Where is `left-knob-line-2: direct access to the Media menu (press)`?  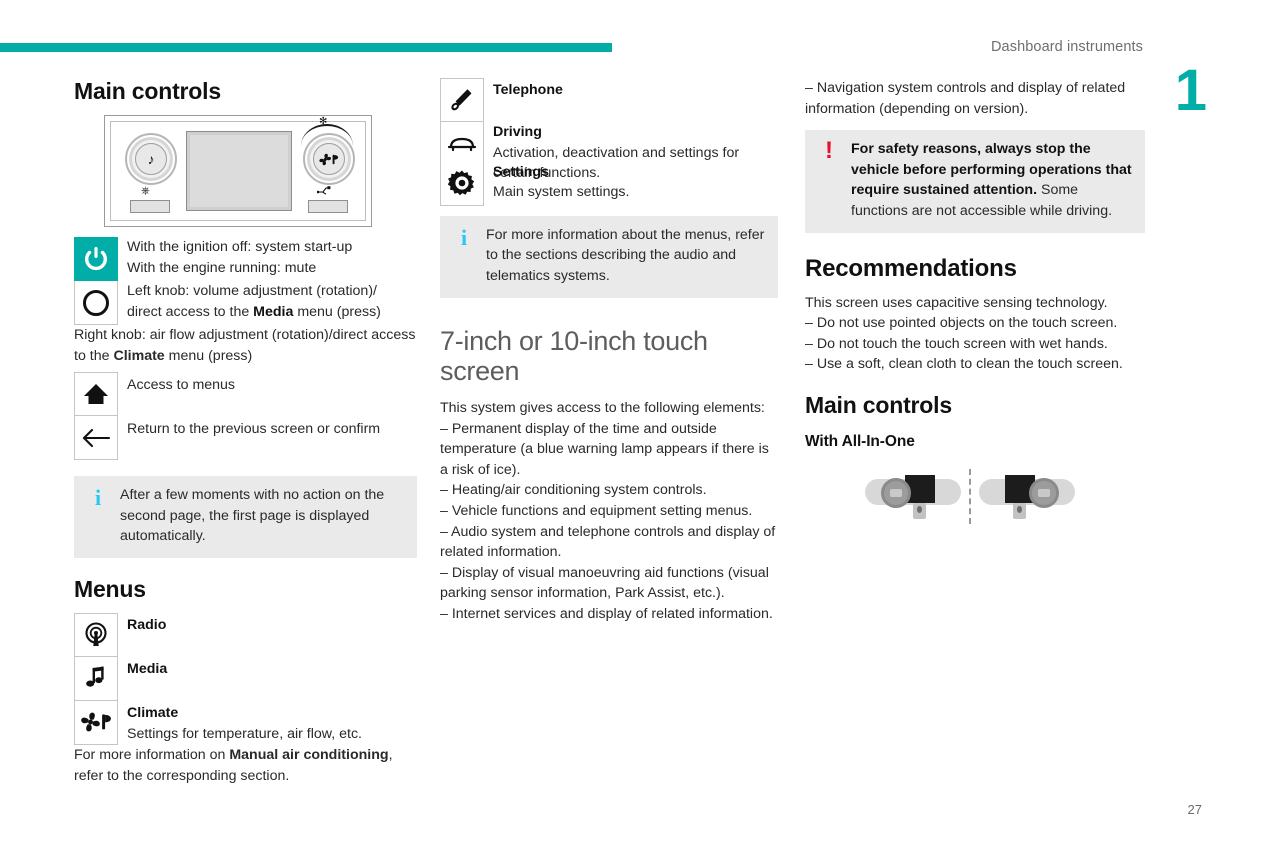
left-knob-line-2: direct access to the Media menu (press) is located at coordinates (254, 311).